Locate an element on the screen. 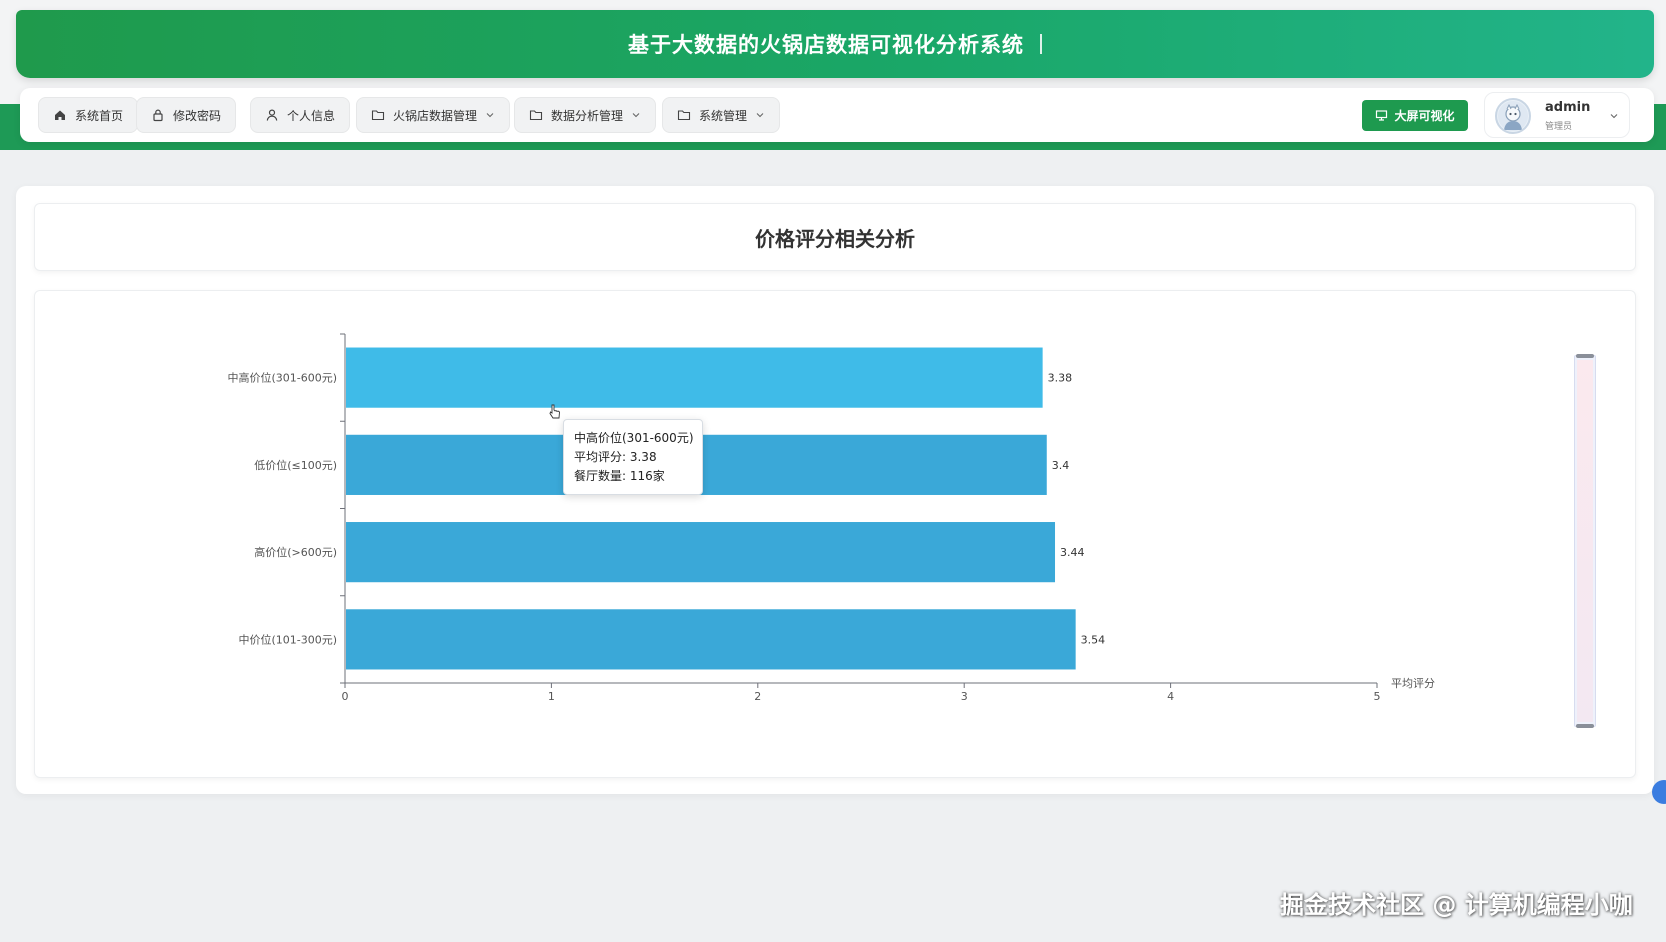  user-menu: admin 管理员 is located at coordinates (1557, 115).